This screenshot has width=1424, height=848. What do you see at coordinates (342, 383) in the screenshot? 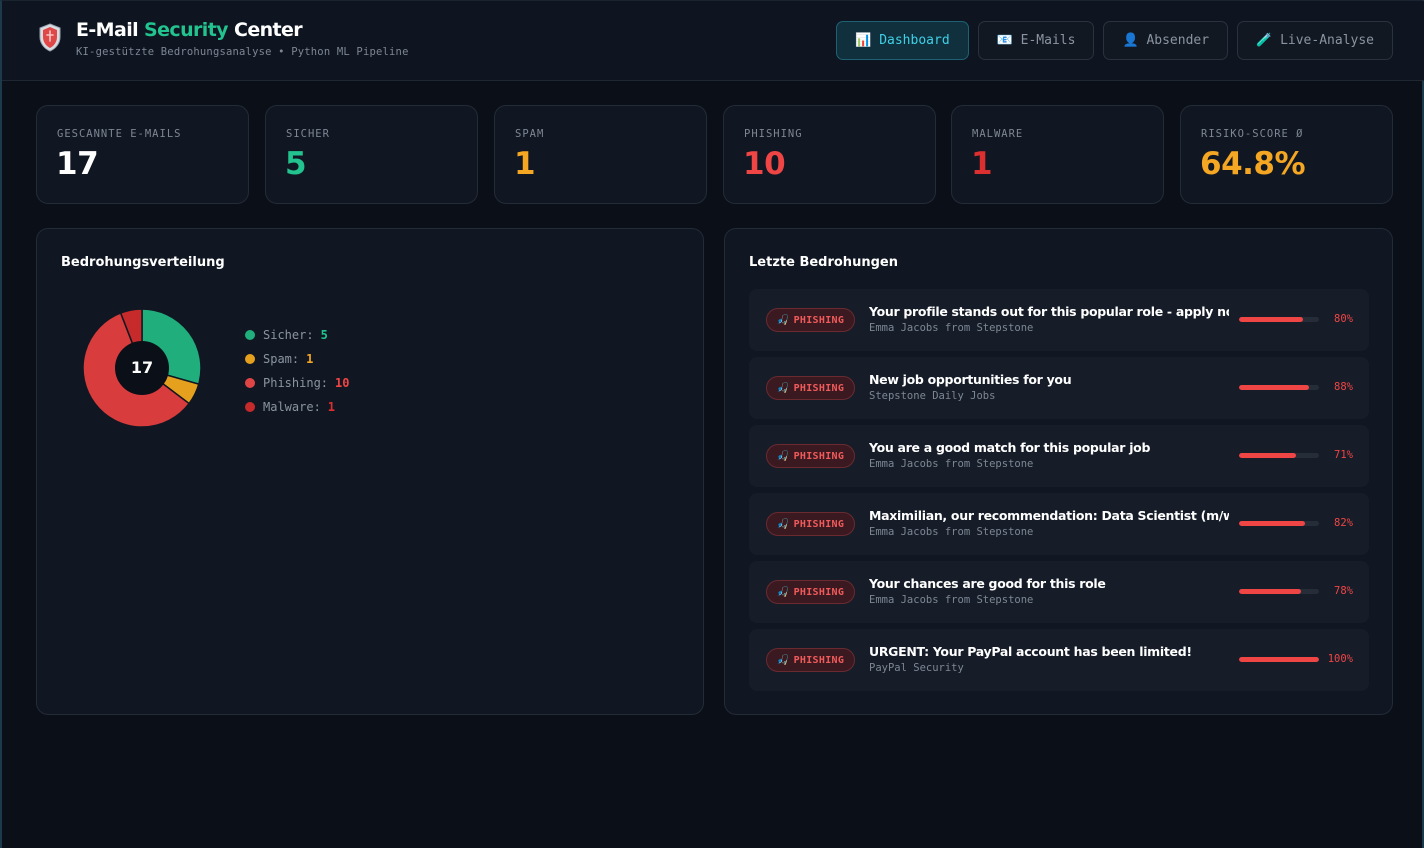
I see `legend-value: 10` at bounding box center [342, 383].